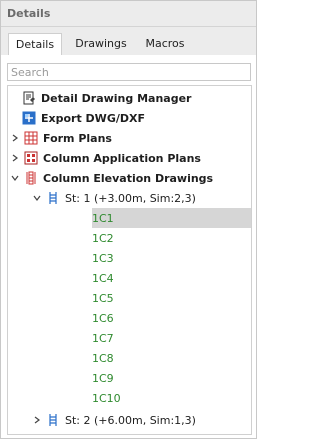 This screenshot has height=439, width=320. Describe the element at coordinates (31, 158) in the screenshot. I see `column-application-plans-icon` at that location.